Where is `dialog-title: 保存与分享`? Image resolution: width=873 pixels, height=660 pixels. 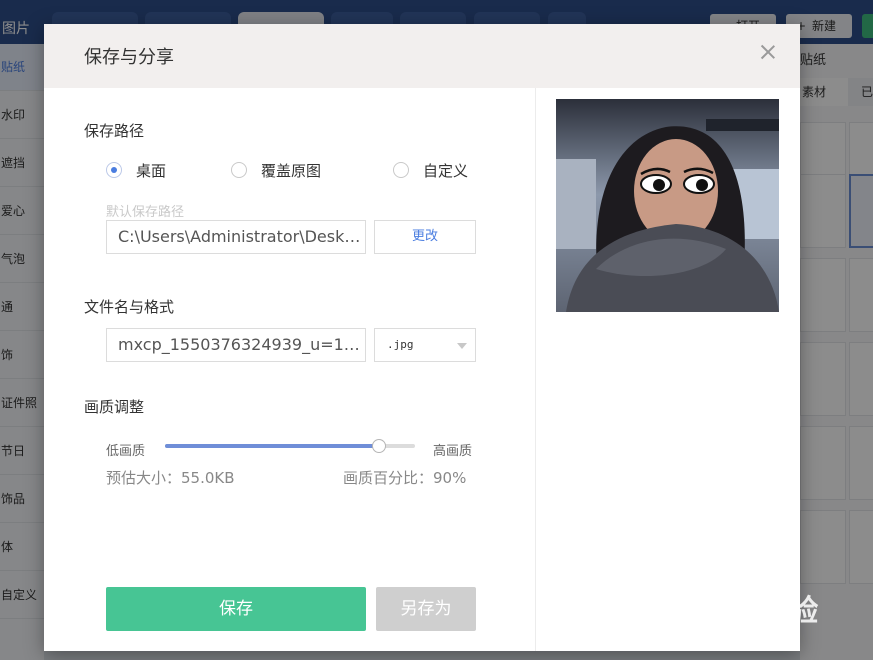 dialog-title: 保存与分享 is located at coordinates (129, 57).